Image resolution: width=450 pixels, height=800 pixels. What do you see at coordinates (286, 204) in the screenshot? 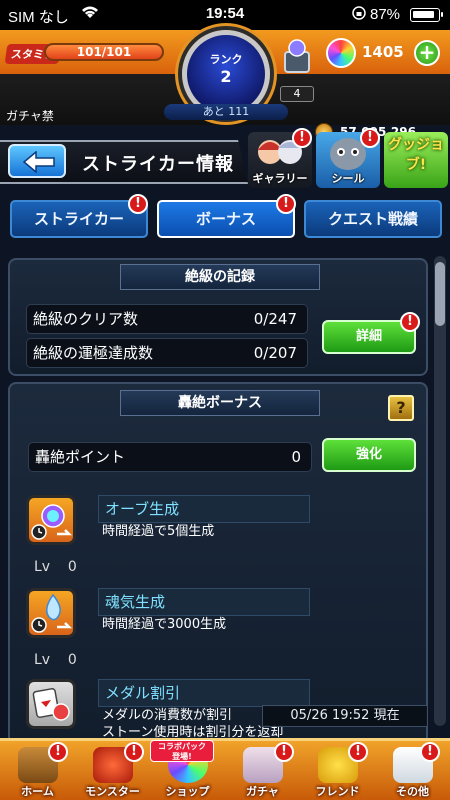
I see `tab-bonus-badge: !` at bounding box center [286, 204].